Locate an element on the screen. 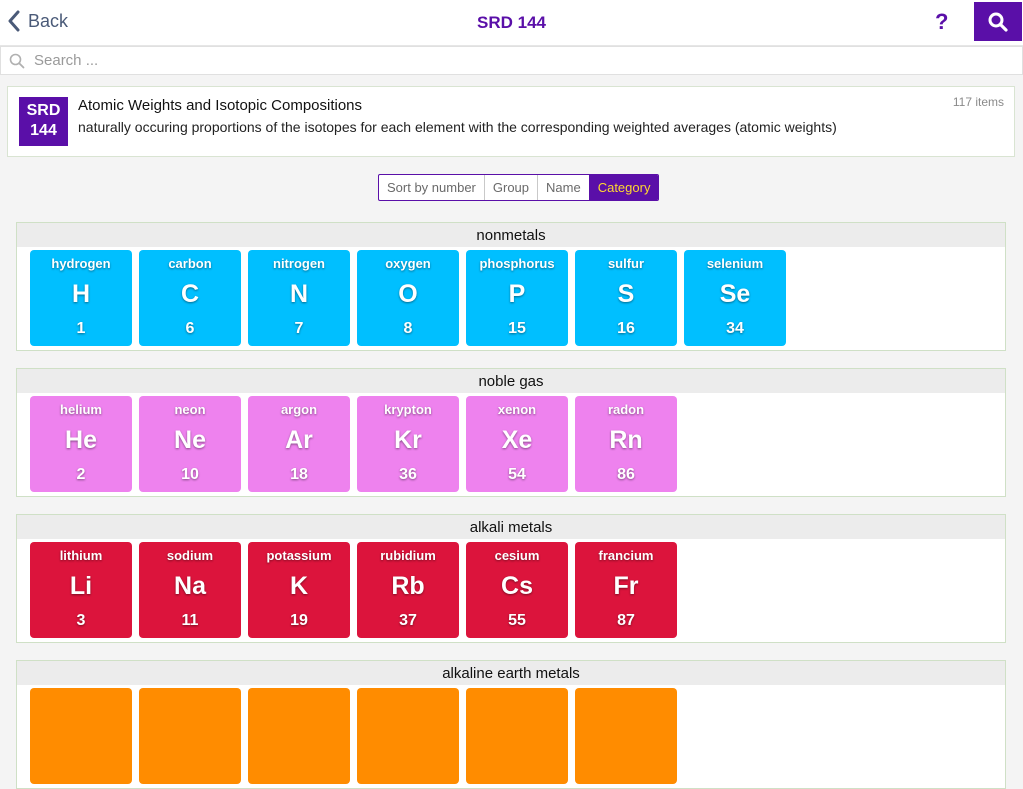  element-name: potassium is located at coordinates (299, 555).